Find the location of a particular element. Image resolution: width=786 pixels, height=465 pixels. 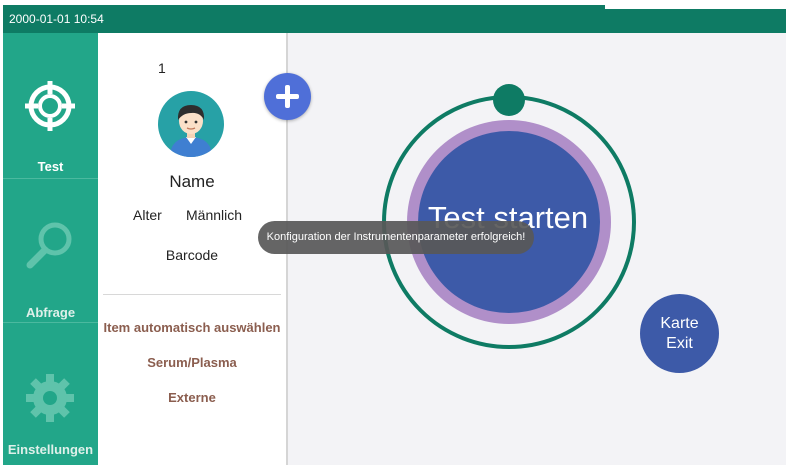

nav-item-label: Abfrage is located at coordinates (50, 312).